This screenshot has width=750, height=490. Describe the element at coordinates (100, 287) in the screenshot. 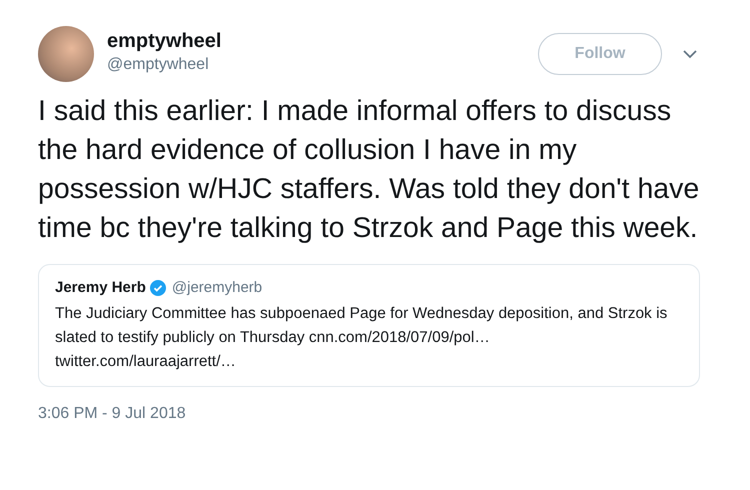

I see `quoted-author-name: Jeremy Herb` at that location.